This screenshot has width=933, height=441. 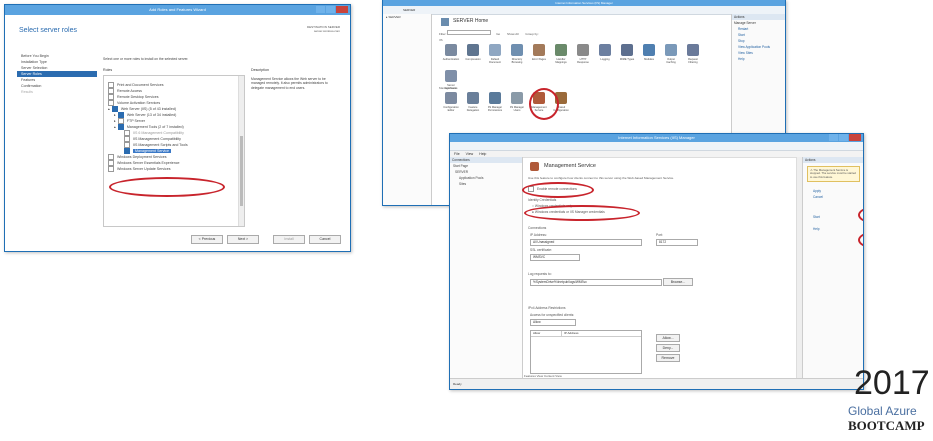 What do you see at coordinates (693, 61) in the screenshot?
I see `feature-label: Request Filtering` at bounding box center [693, 61].